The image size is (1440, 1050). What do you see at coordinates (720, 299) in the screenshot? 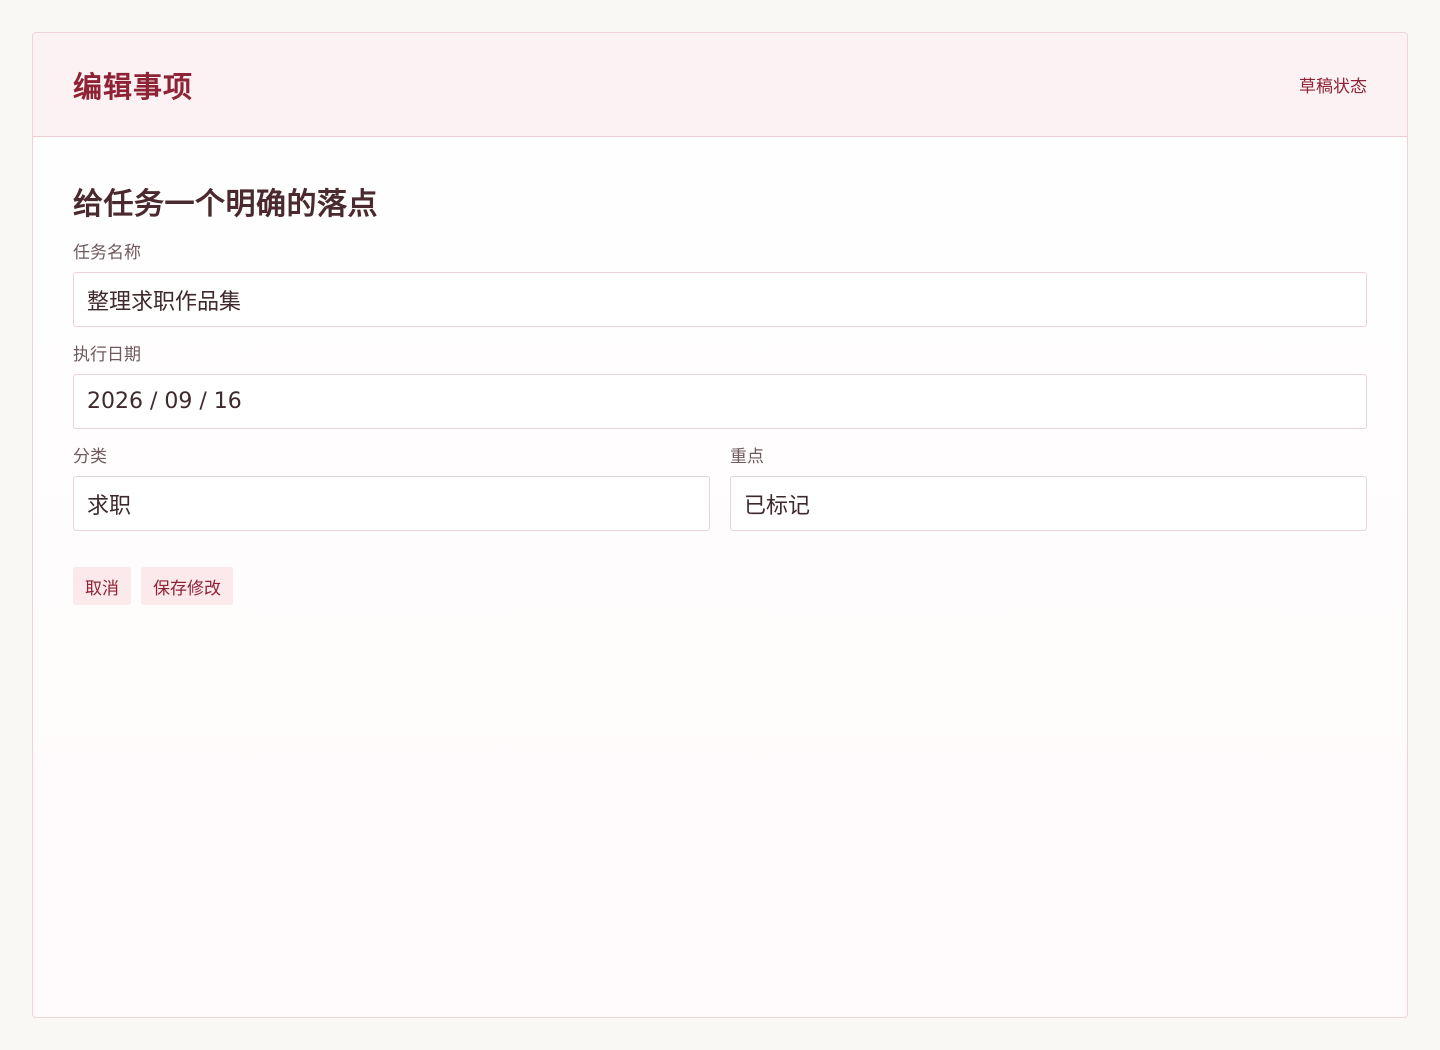
I see `task-name-input: 整理求职作品集` at bounding box center [720, 299].